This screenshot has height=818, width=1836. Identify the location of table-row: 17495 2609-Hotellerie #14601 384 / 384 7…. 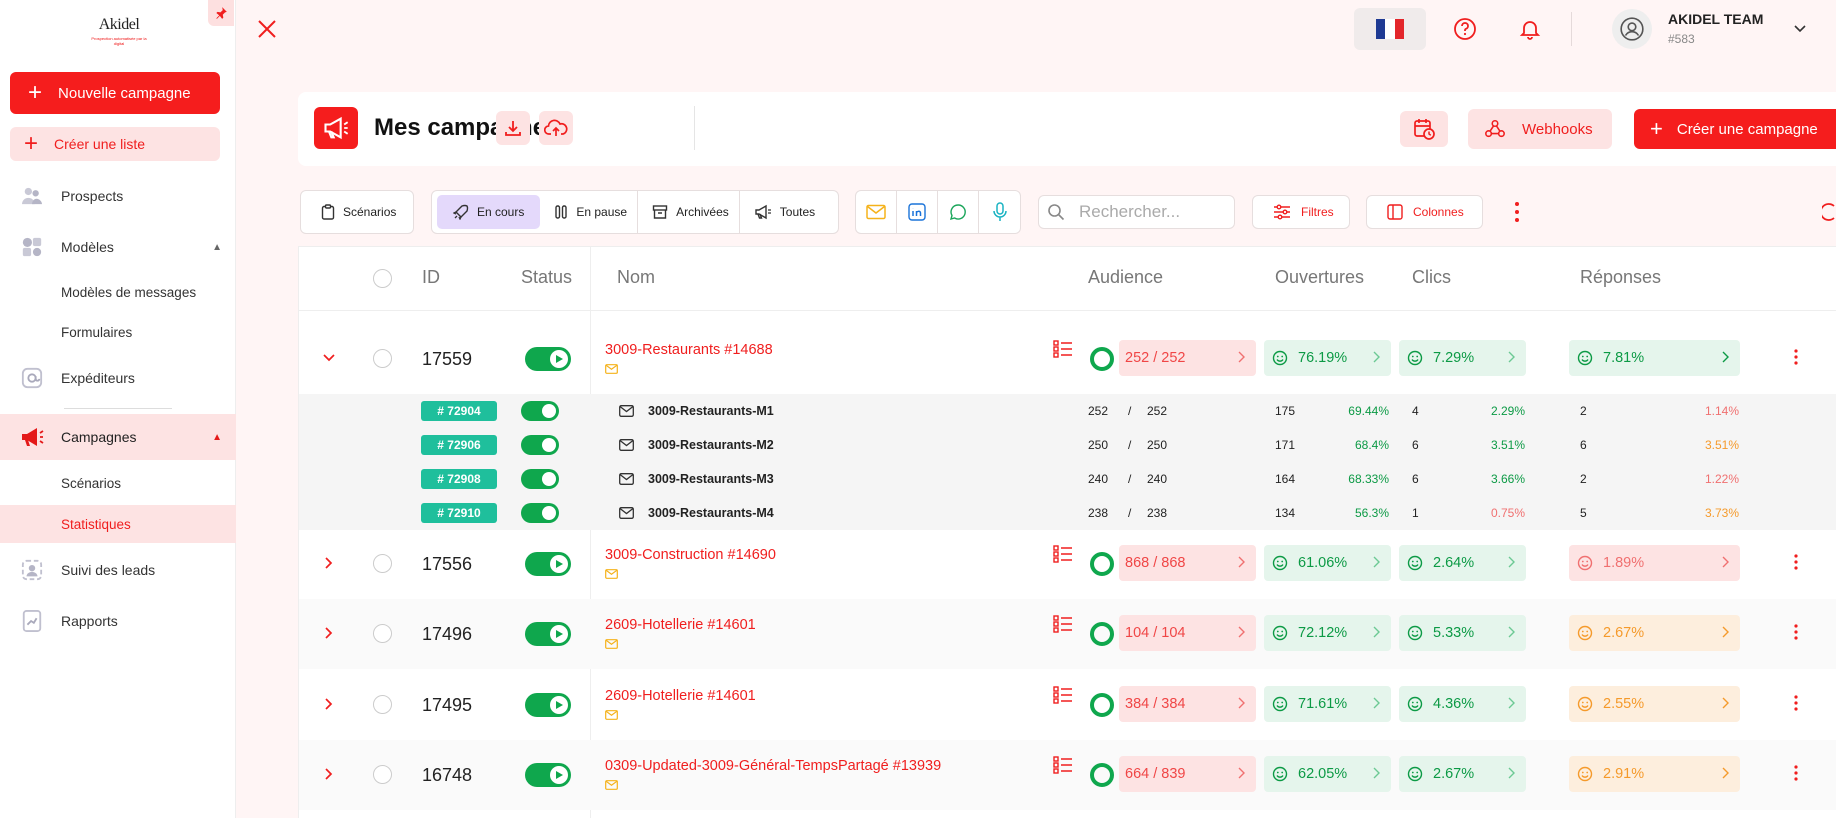
(1067, 705).